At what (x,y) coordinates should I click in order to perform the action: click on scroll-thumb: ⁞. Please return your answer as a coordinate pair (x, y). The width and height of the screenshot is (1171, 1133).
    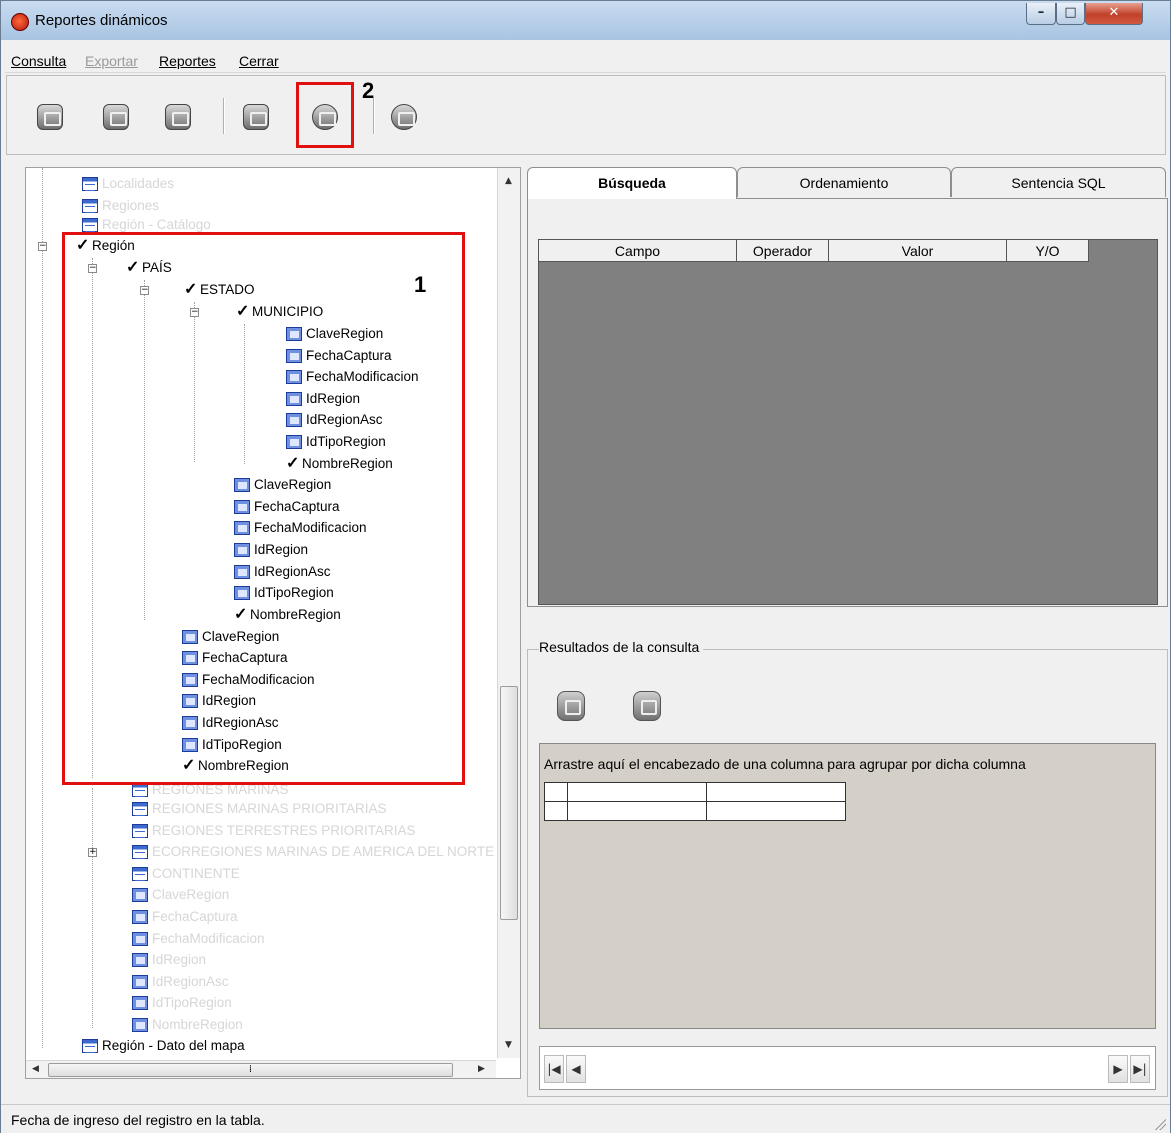
    Looking at the image, I should click on (250, 1070).